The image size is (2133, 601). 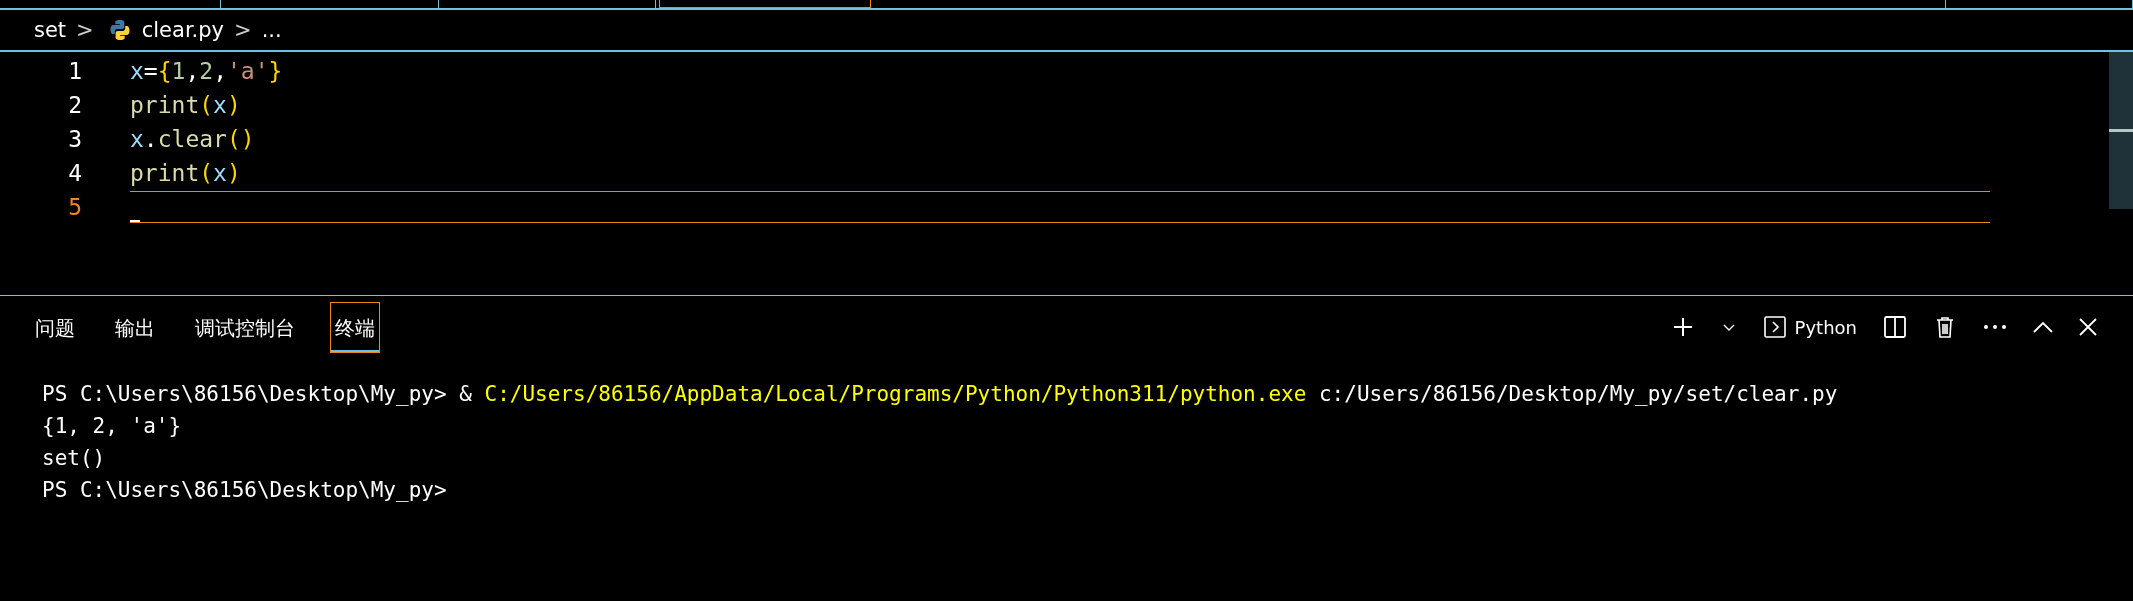 I want to click on terminal-line: set(), so click(x=74, y=458).